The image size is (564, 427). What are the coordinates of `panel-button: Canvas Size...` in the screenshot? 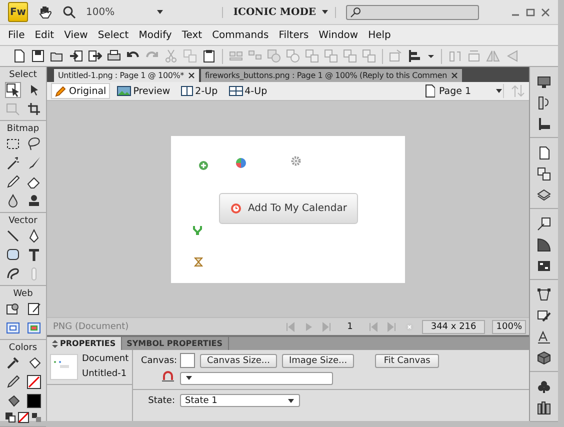 It's located at (238, 361).